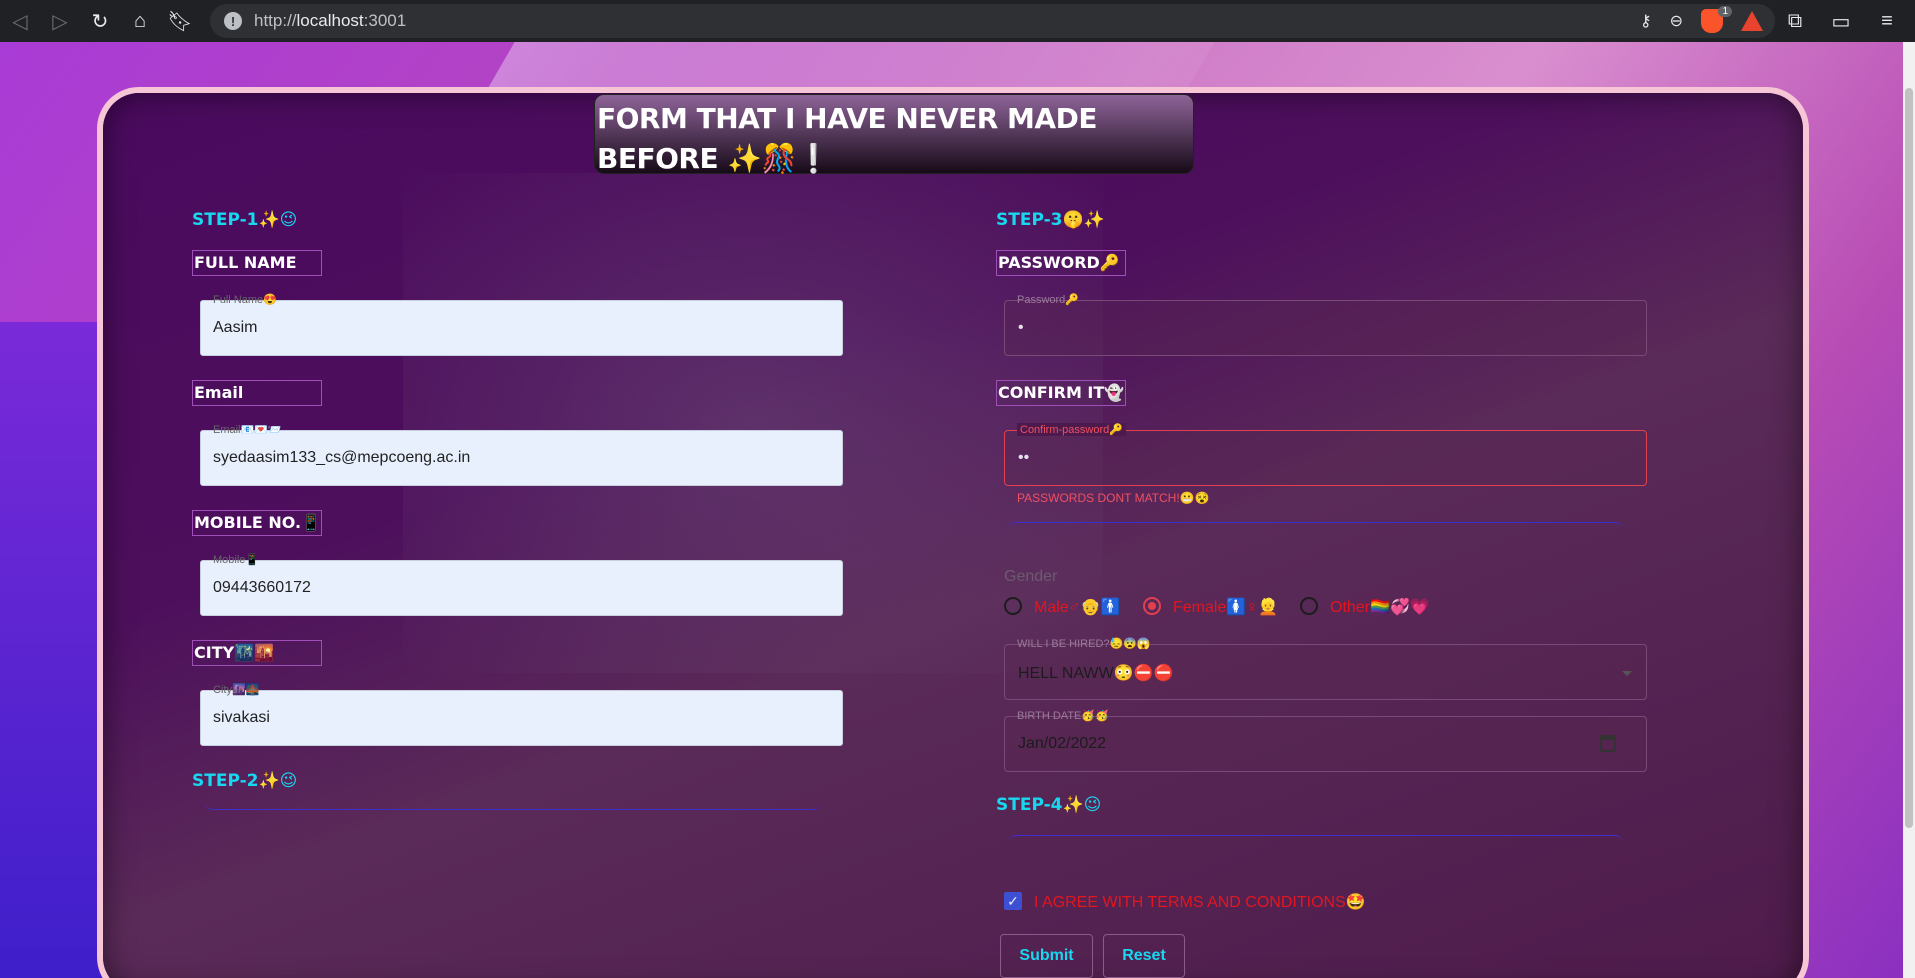 The image size is (1915, 978). Describe the element at coordinates (233, 21) in the screenshot. I see `site-info-icon: !` at that location.